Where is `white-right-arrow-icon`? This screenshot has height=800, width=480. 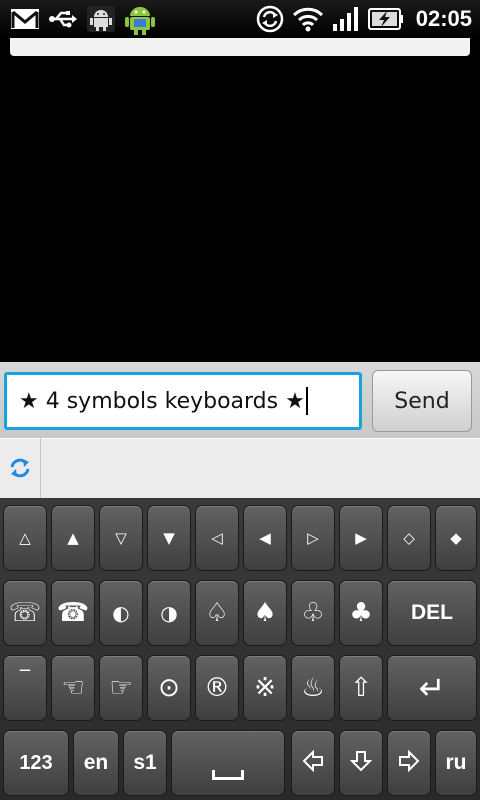
white-right-arrow-icon is located at coordinates (409, 763).